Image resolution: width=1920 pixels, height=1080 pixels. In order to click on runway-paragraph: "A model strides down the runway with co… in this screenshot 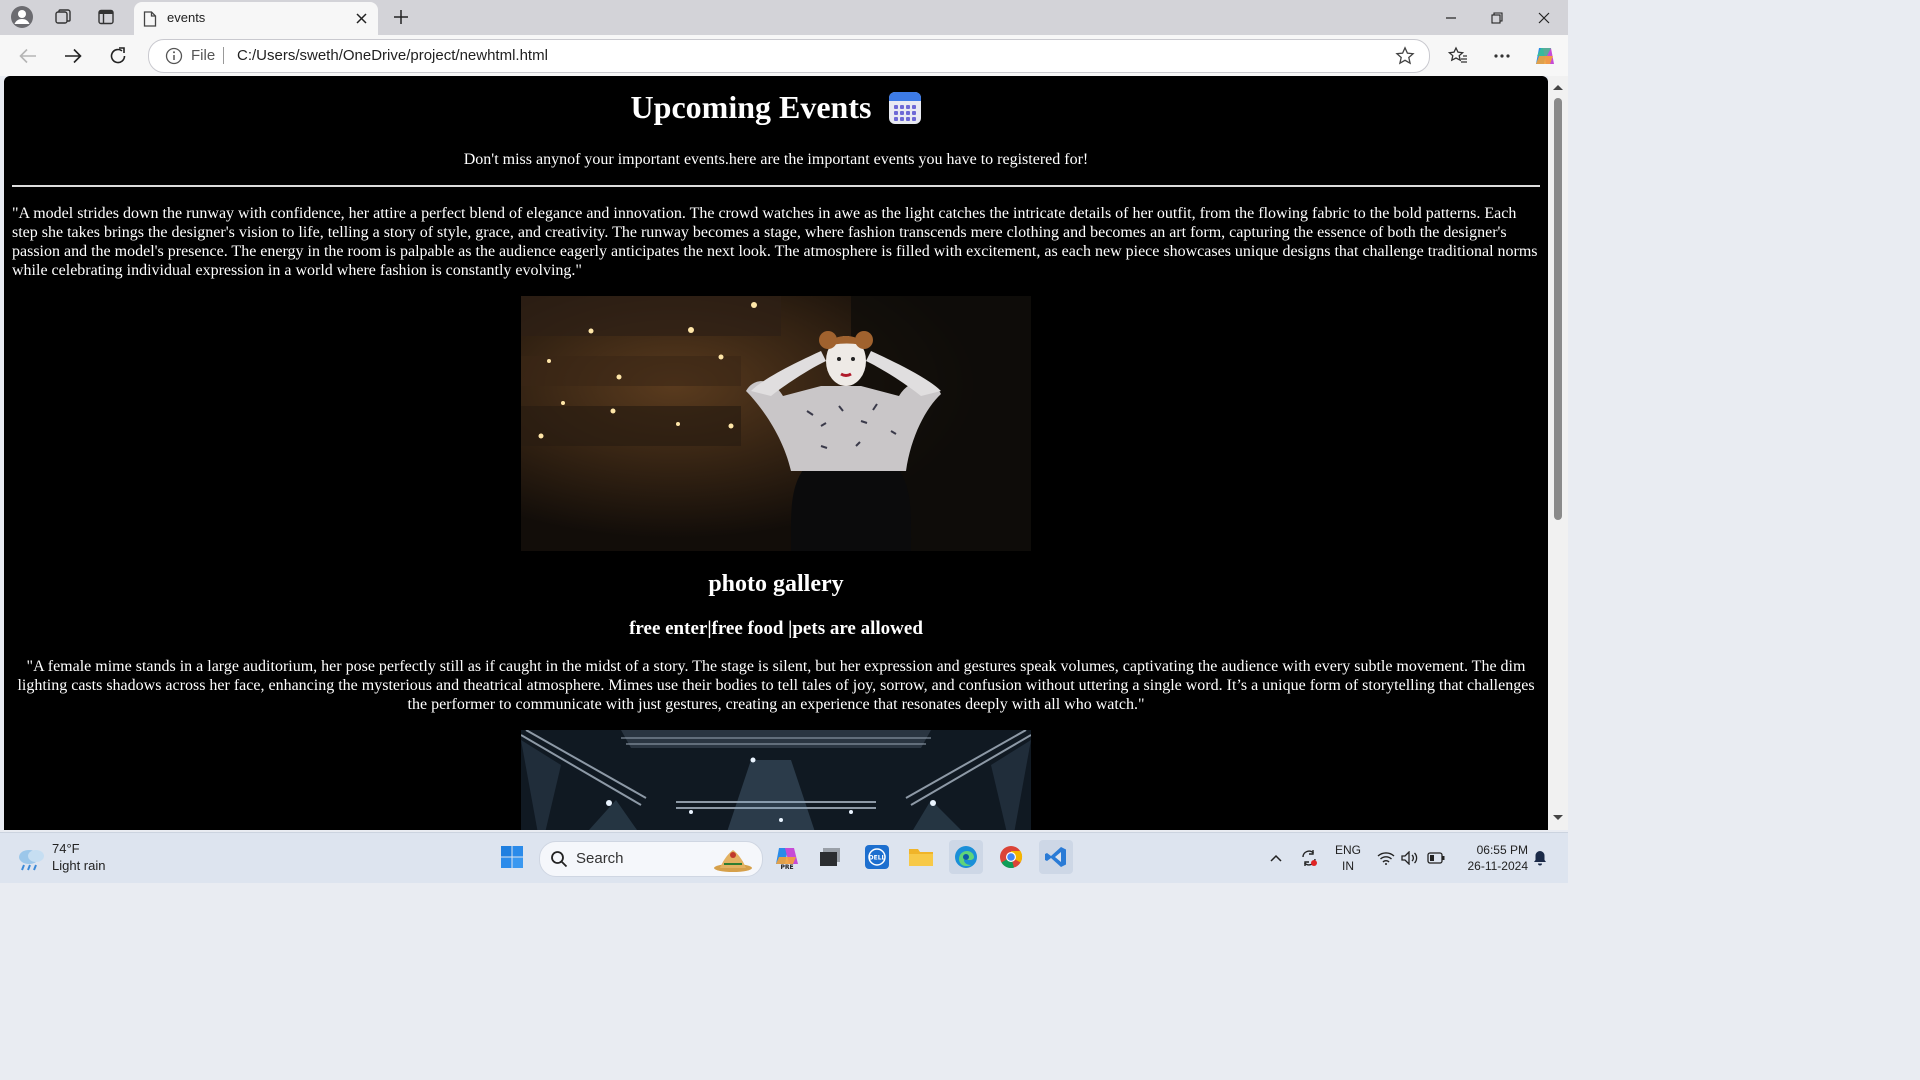, I will do `click(775, 242)`.